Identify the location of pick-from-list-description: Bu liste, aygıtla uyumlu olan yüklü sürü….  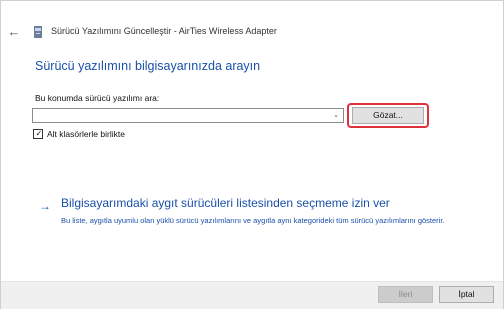
(253, 220).